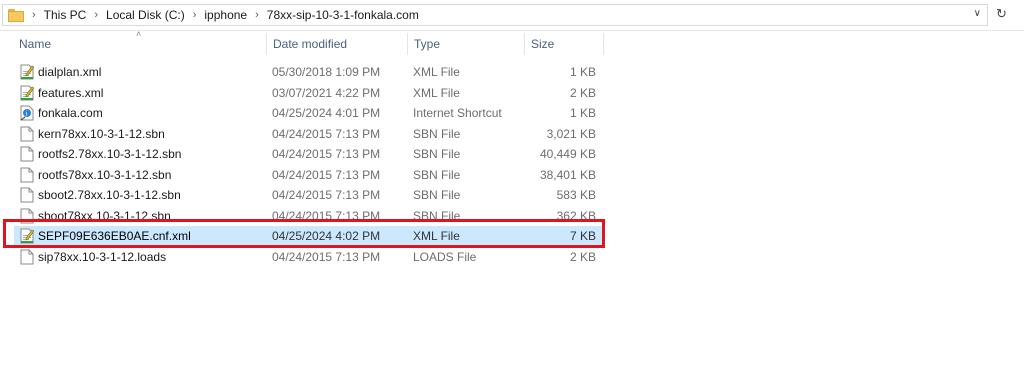 This screenshot has height=387, width=1024. What do you see at coordinates (326, 92) in the screenshot?
I see `file-date-modified: 03/07/2021 4:22 PM` at bounding box center [326, 92].